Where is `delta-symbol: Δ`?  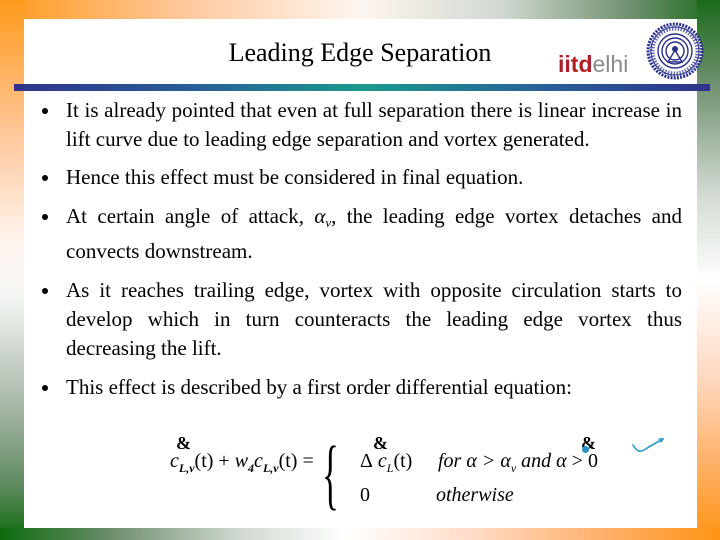
delta-symbol: Δ is located at coordinates (366, 461).